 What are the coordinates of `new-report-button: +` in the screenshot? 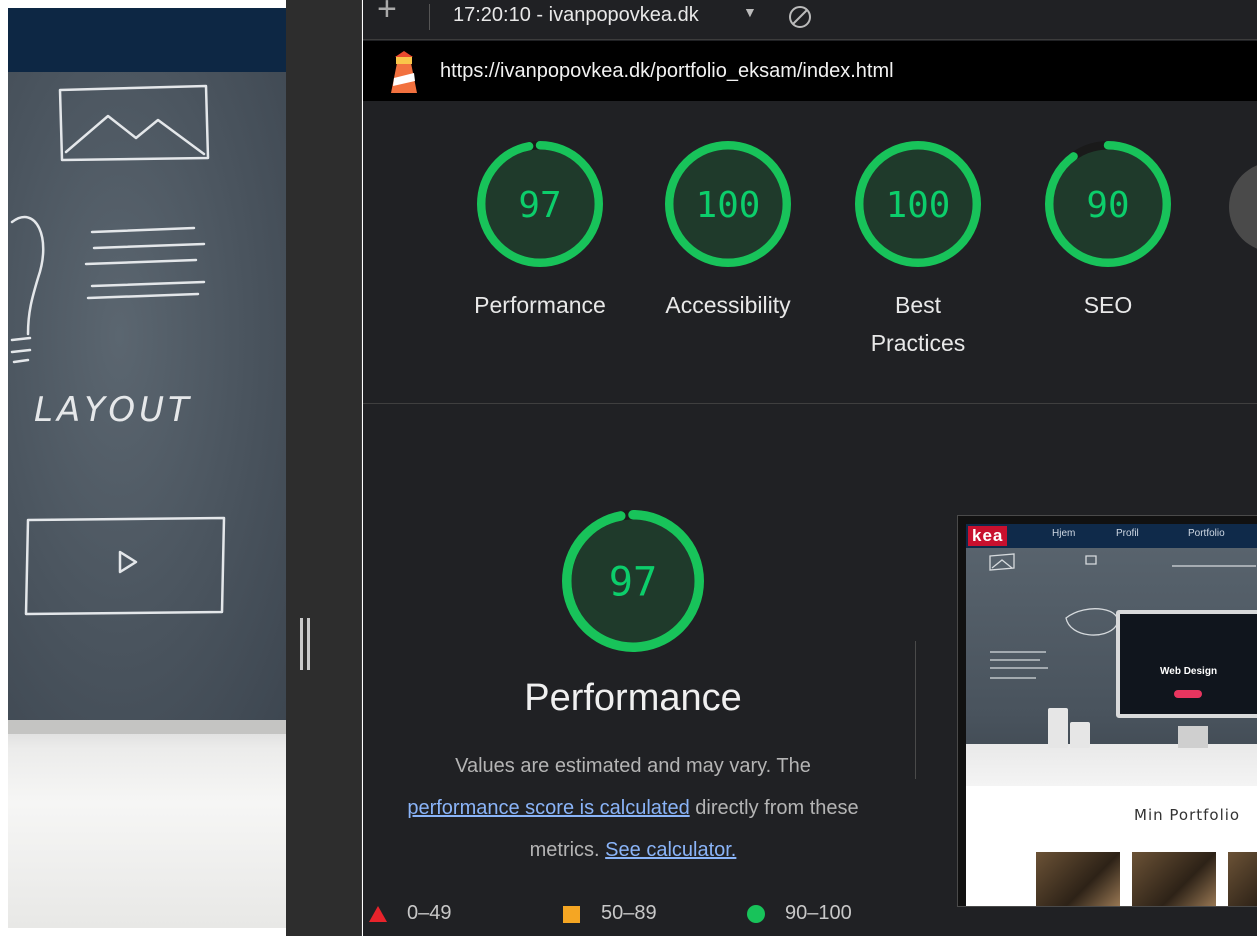 It's located at (387, 14).